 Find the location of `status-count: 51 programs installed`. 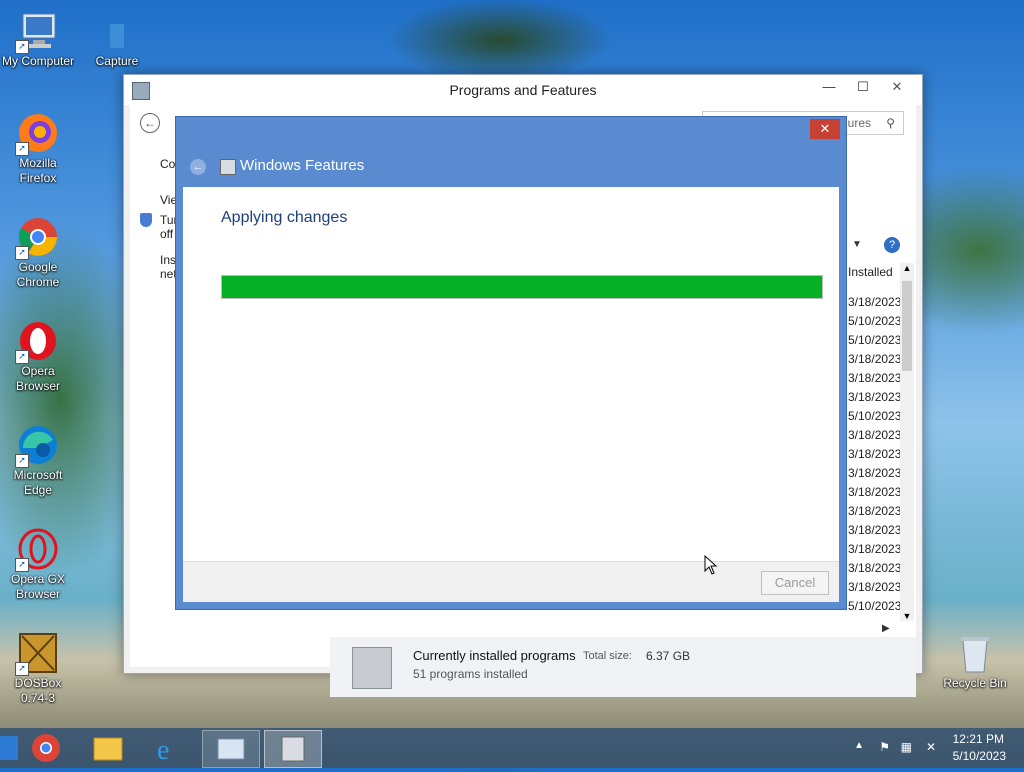

status-count: 51 programs installed is located at coordinates (470, 674).